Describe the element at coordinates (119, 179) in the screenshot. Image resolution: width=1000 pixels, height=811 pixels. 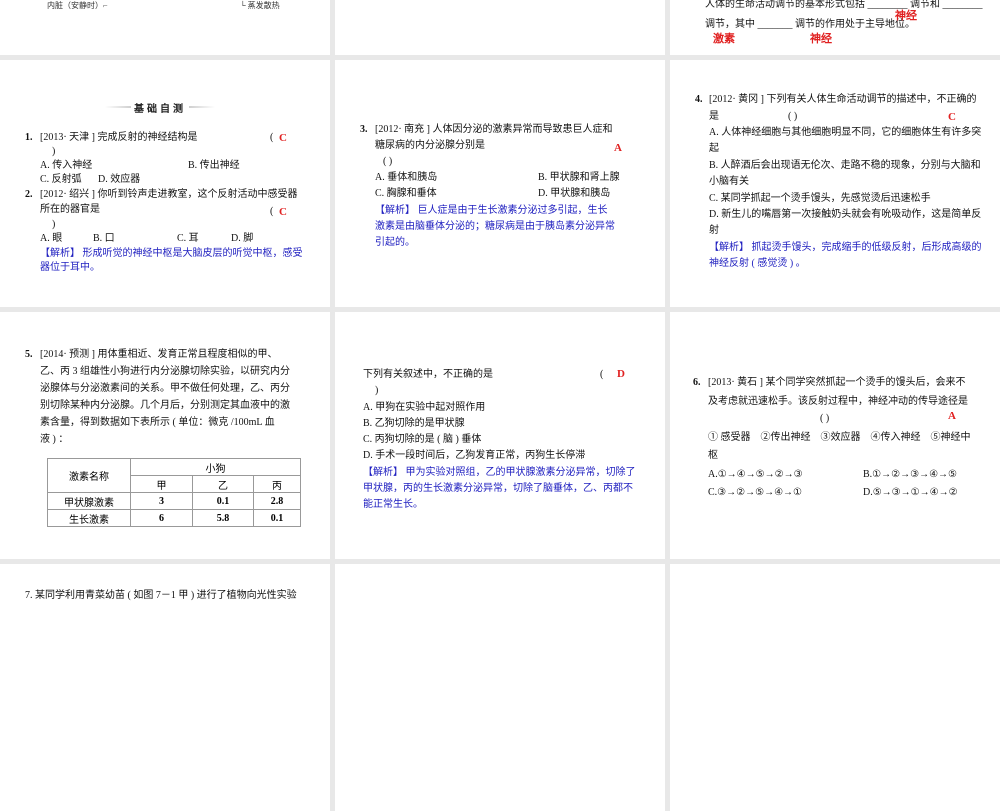
I see `option: D. 效应器` at that location.